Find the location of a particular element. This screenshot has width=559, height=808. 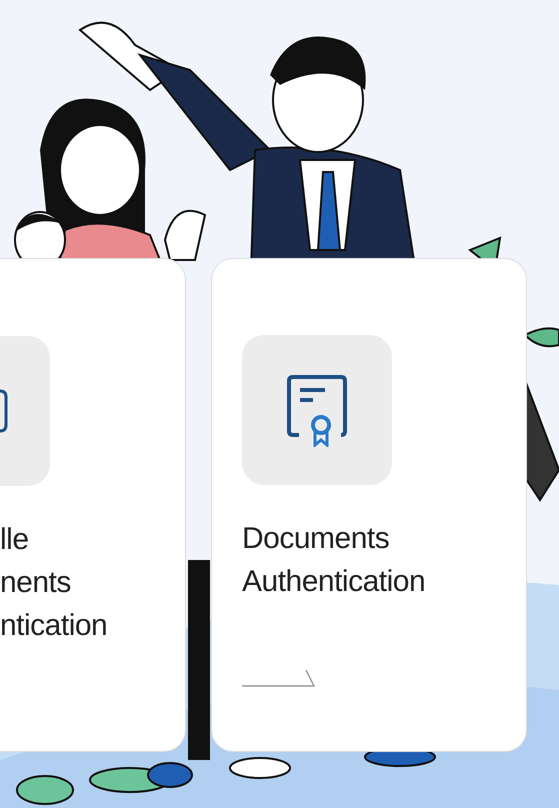

document-icon is located at coordinates (4, 411).